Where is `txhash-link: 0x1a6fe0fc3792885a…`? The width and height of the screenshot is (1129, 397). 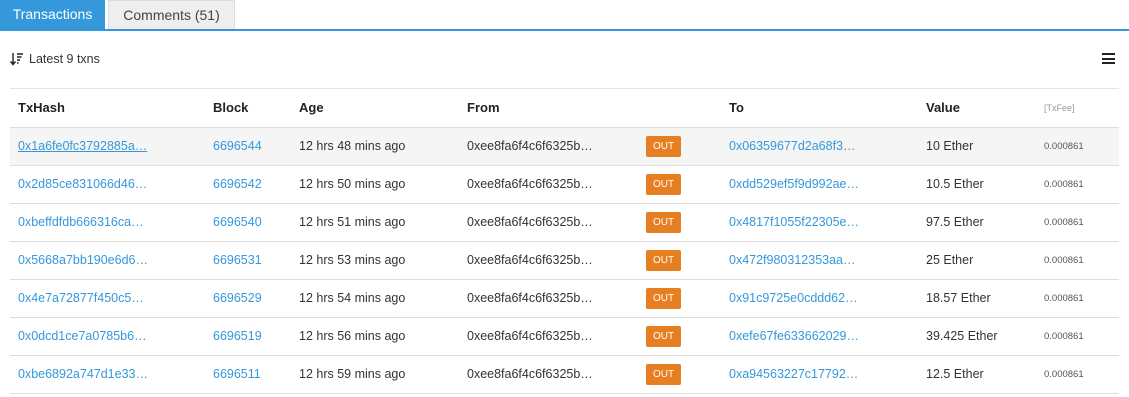 txhash-link: 0x1a6fe0fc3792885a… is located at coordinates (82, 146).